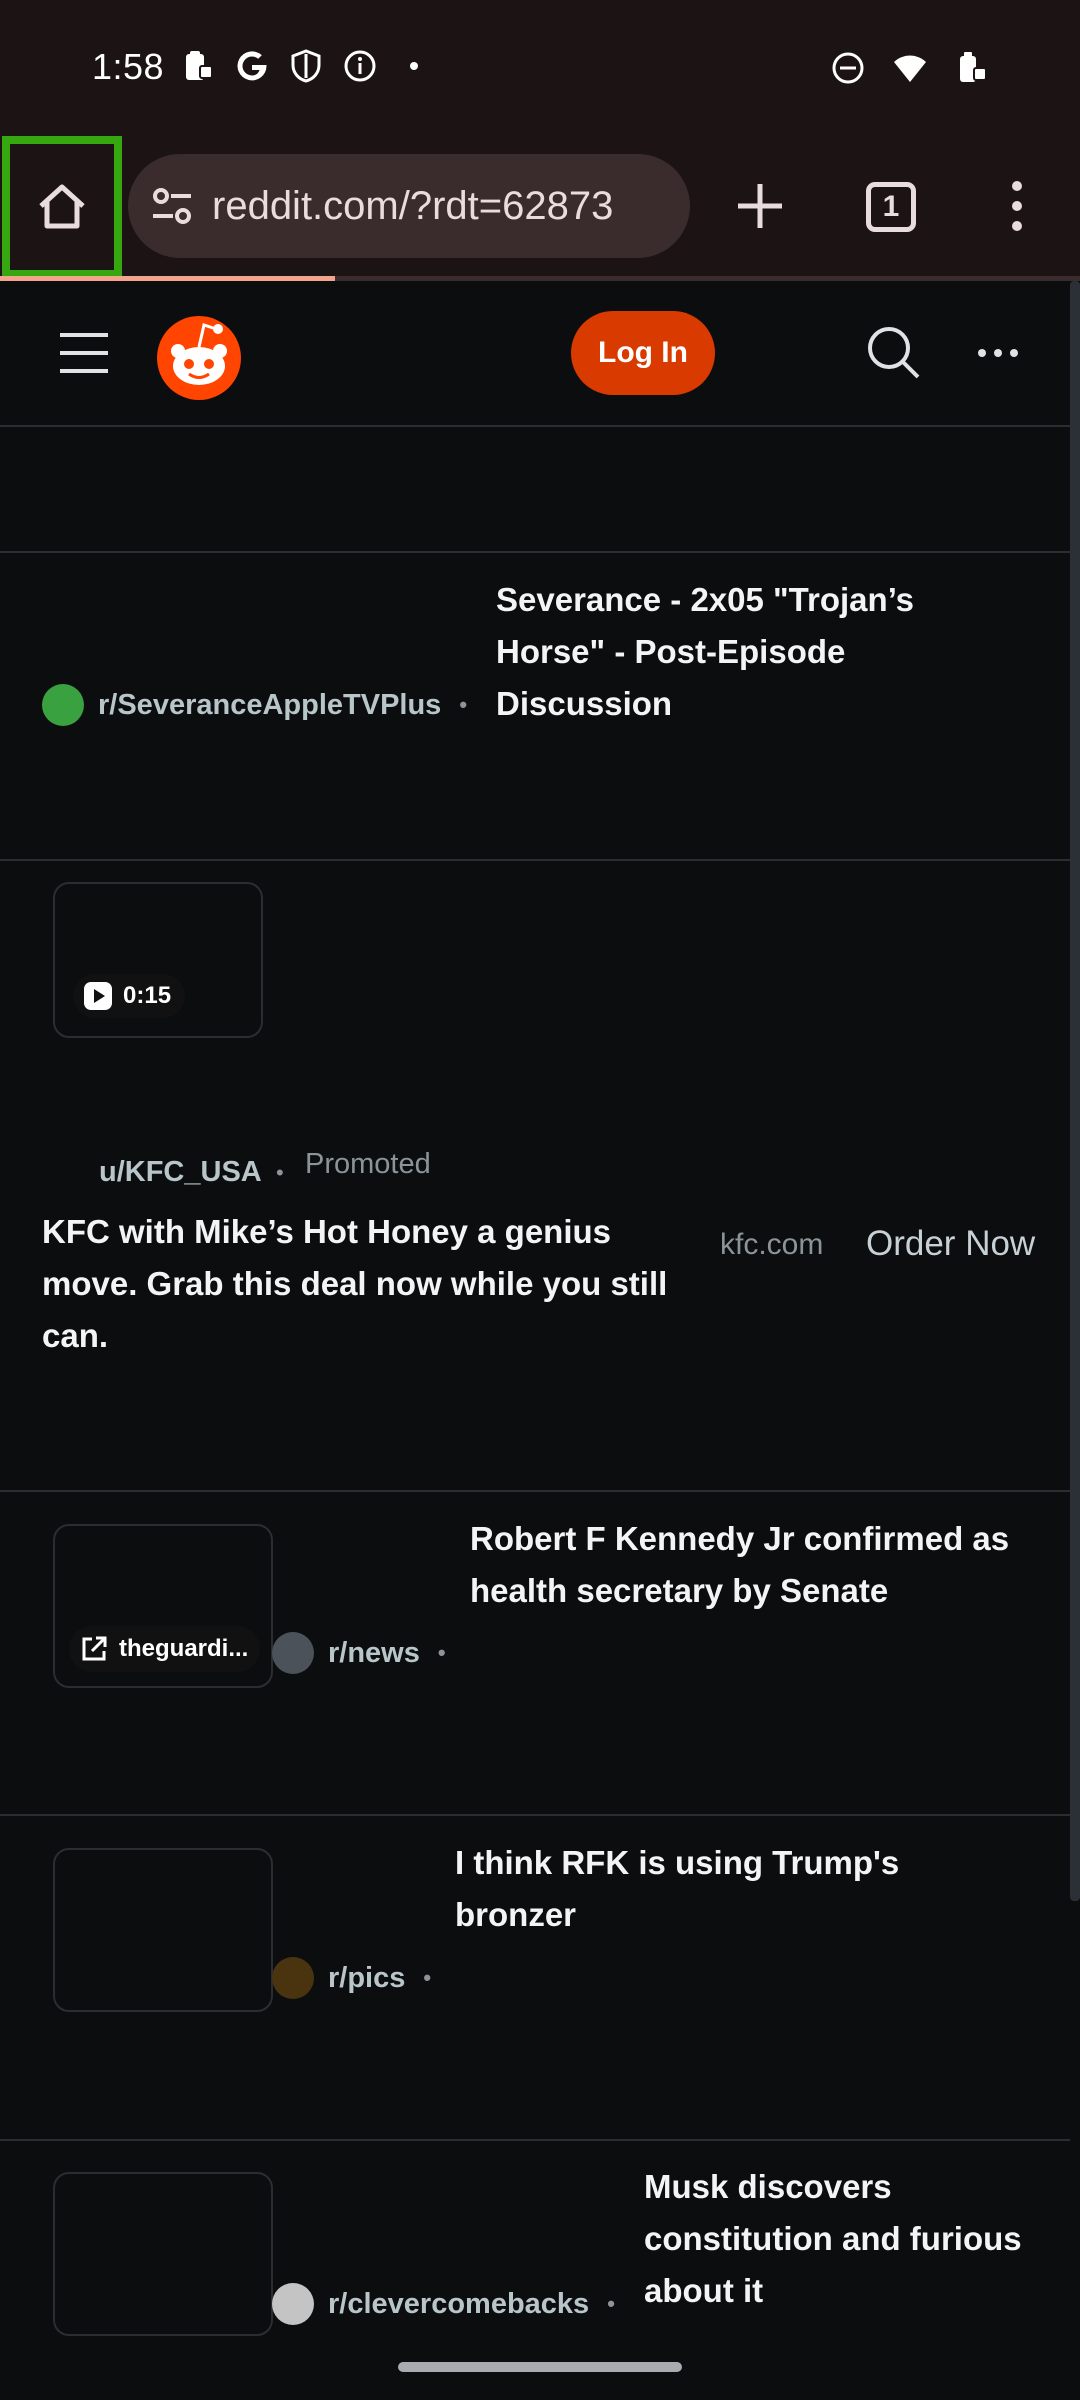 The image size is (1080, 2400). What do you see at coordinates (540, 2367) in the screenshot?
I see `gesture-navigation-bar` at bounding box center [540, 2367].